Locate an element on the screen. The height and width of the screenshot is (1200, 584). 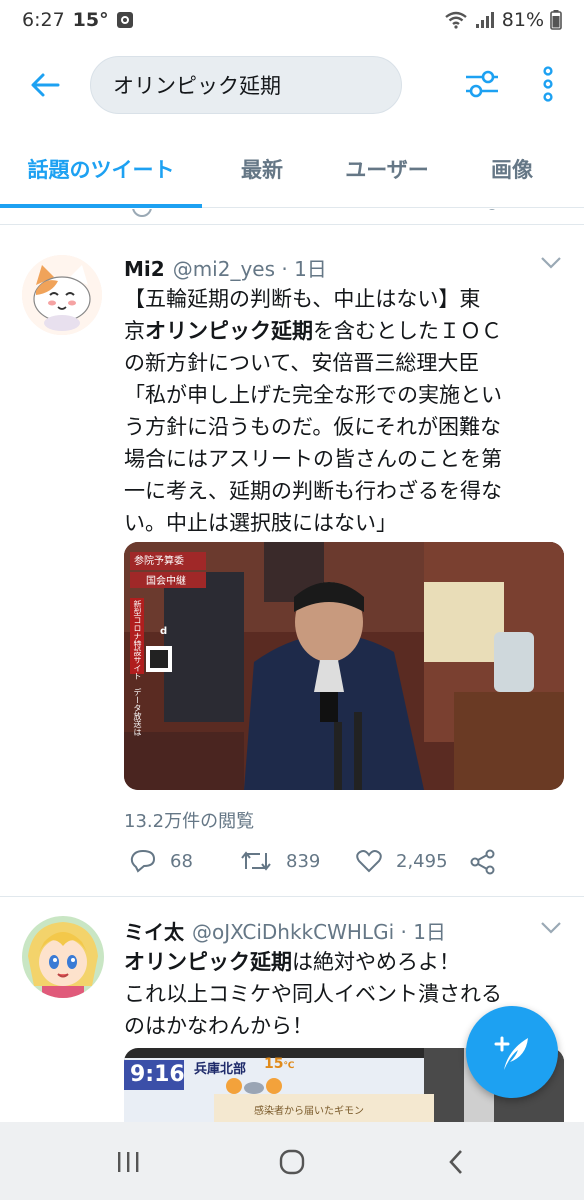
tweet-line: 京オリンピック延期を含むとしたＩＯＣ is located at coordinates (313, 331).